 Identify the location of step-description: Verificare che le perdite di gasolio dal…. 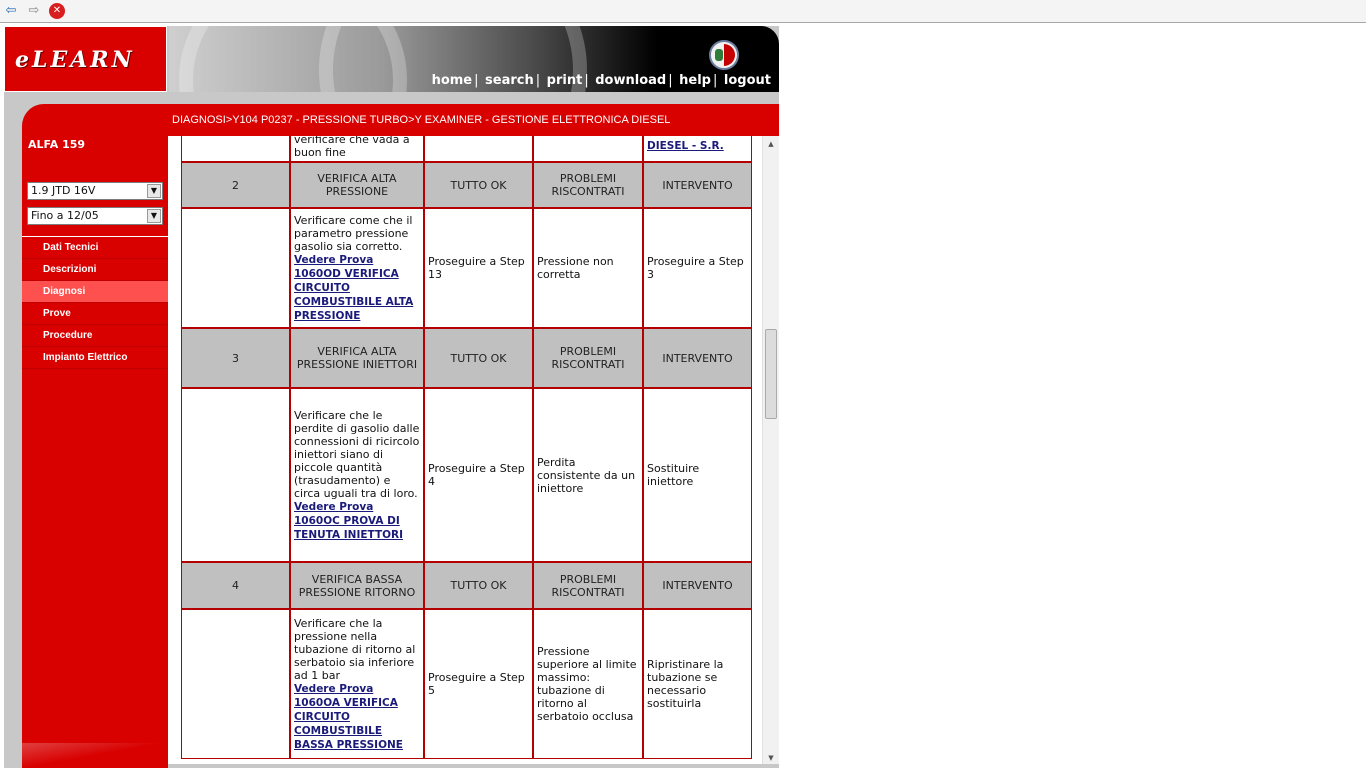
(357, 454).